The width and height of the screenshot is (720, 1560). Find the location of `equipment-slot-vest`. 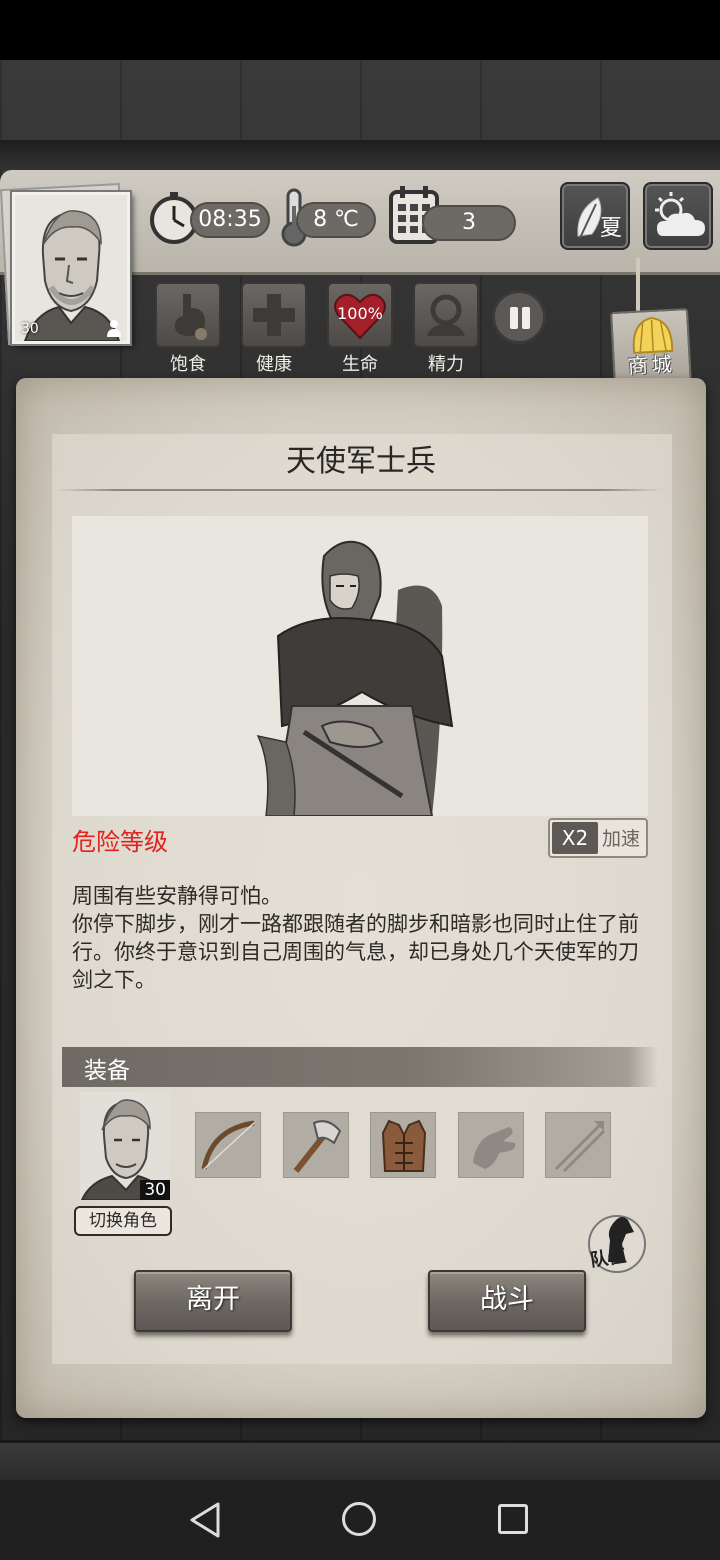

equipment-slot-vest is located at coordinates (403, 1145).